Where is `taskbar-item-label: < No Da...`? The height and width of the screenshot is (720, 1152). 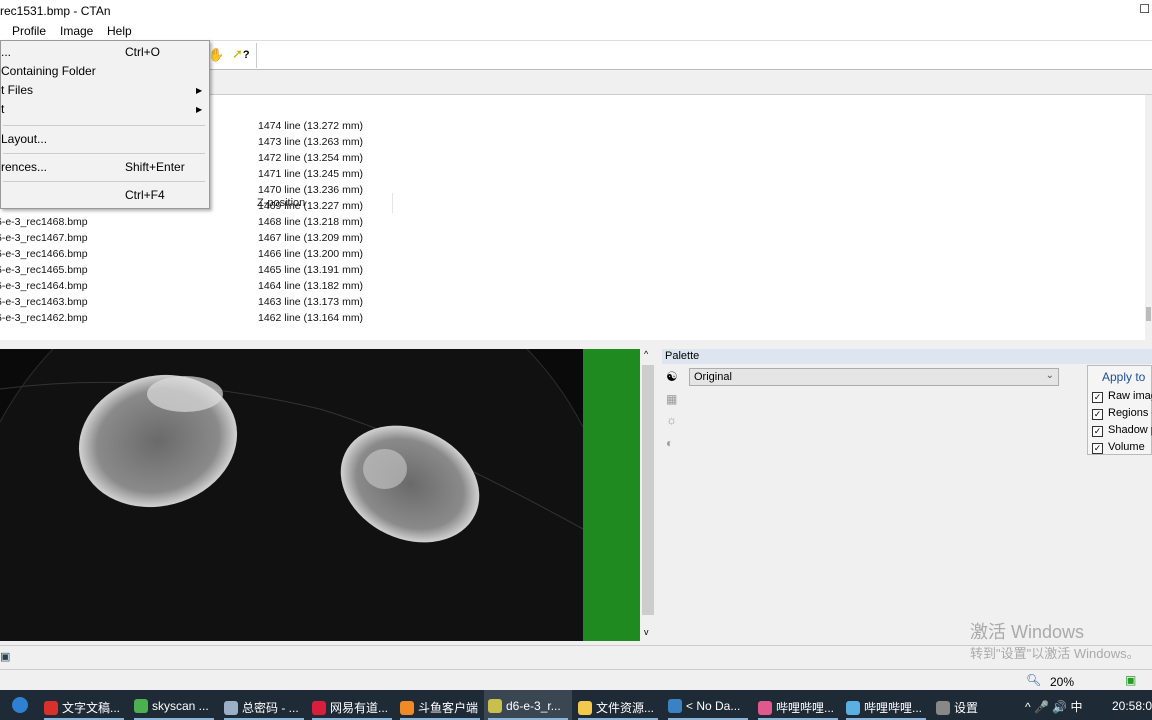
taskbar-item-label: < No Da... is located at coordinates (713, 706).